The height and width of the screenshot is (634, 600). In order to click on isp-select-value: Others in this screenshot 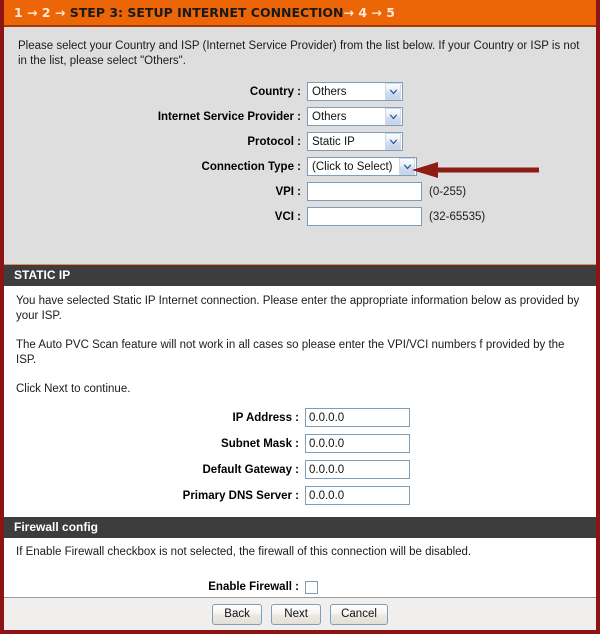, I will do `click(329, 116)`.